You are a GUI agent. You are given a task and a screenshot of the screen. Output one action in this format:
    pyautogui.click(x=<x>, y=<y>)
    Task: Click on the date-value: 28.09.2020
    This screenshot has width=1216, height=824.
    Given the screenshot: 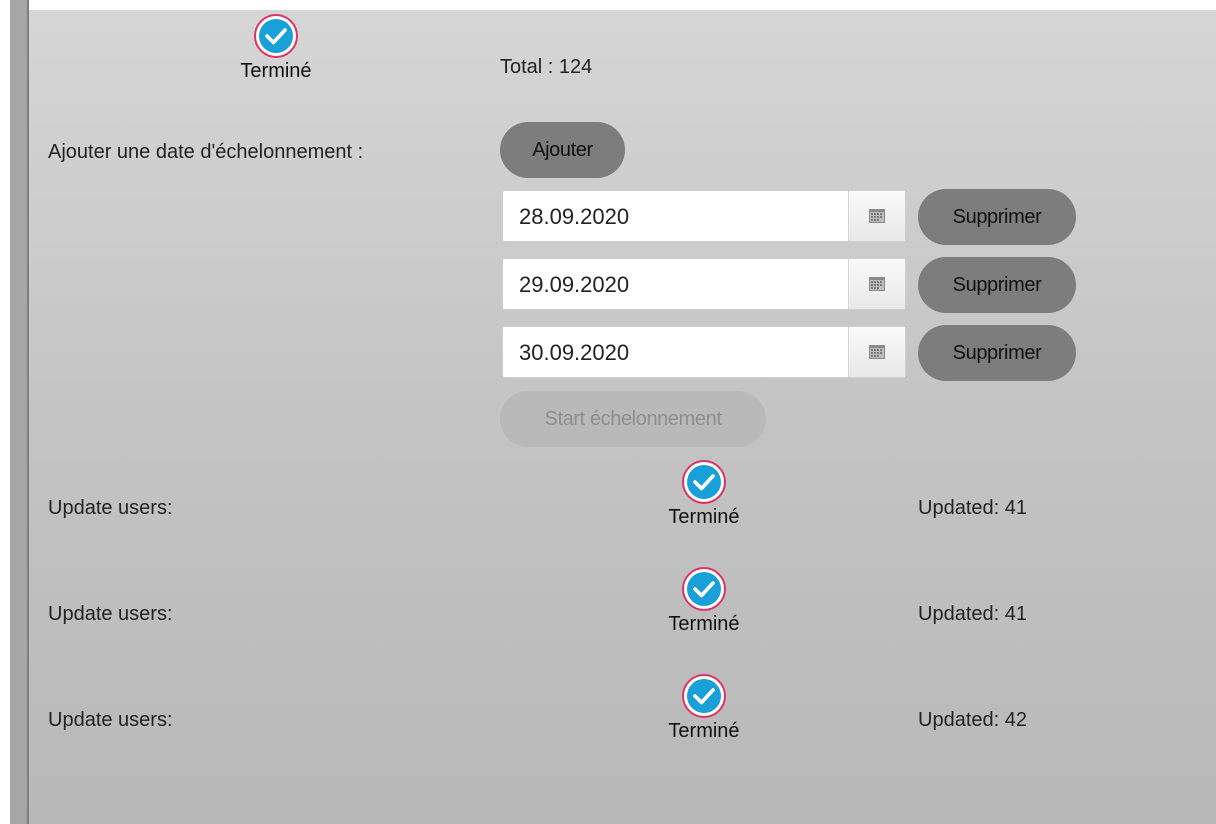 What is the action you would take?
    pyautogui.click(x=574, y=216)
    